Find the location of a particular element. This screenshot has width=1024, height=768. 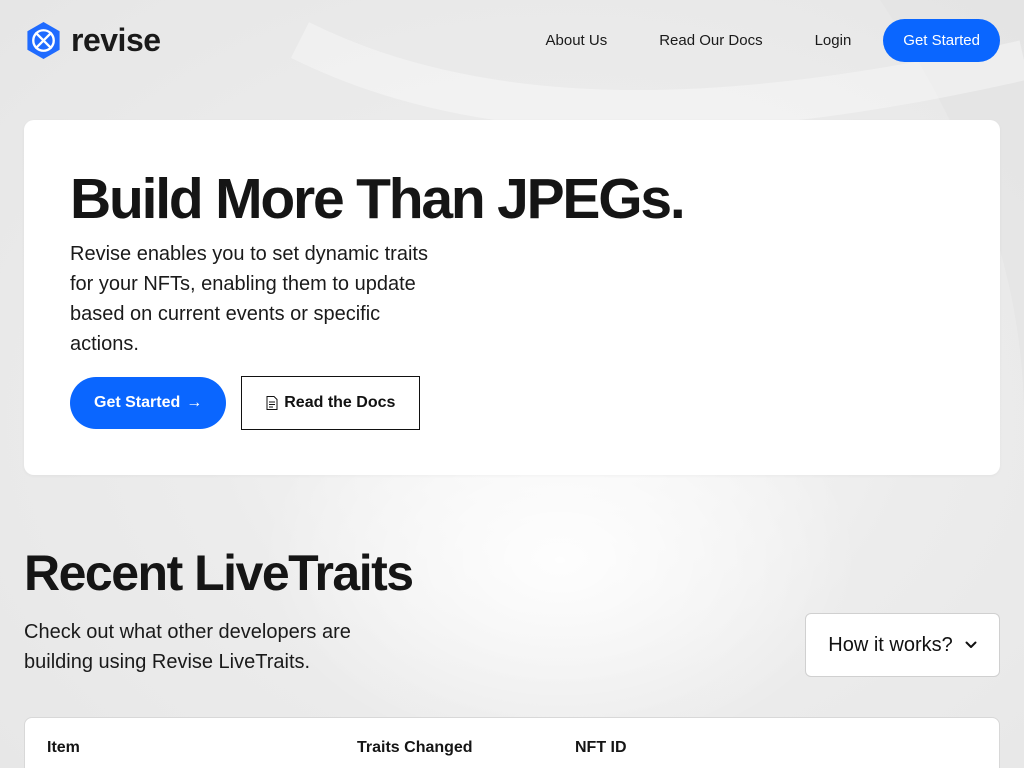

nav-about-link: About Us is located at coordinates (577, 40).